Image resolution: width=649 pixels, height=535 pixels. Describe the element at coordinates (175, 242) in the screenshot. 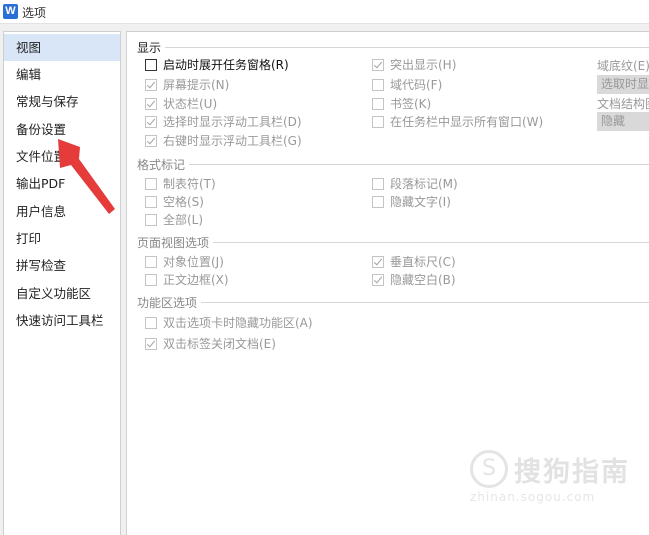

I see `section-title-page-view: 页面视图选项` at that location.